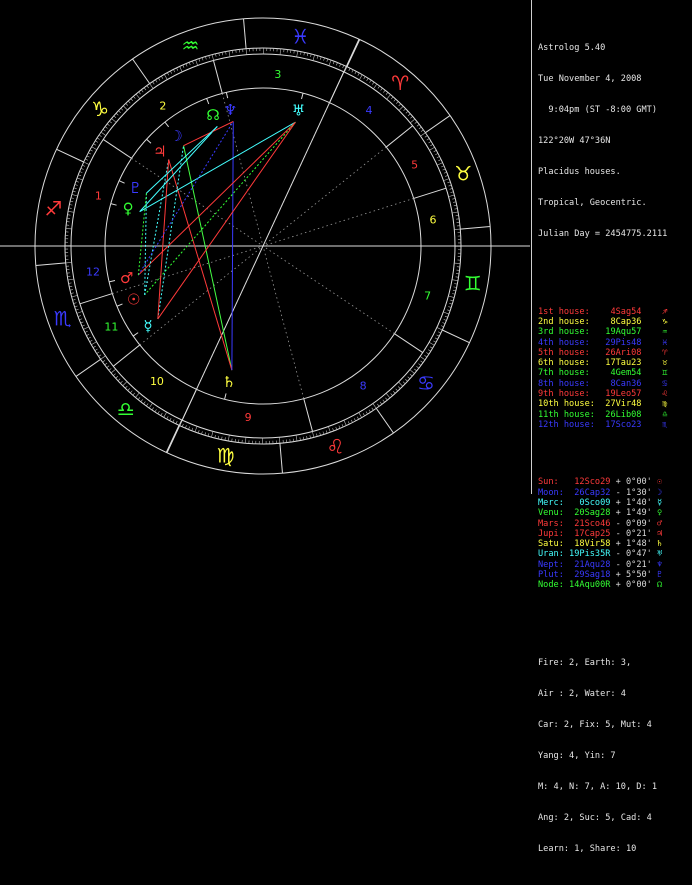 This screenshot has width=692, height=885. Describe the element at coordinates (664, 322) in the screenshot. I see `sign-icon: ♑` at that location.